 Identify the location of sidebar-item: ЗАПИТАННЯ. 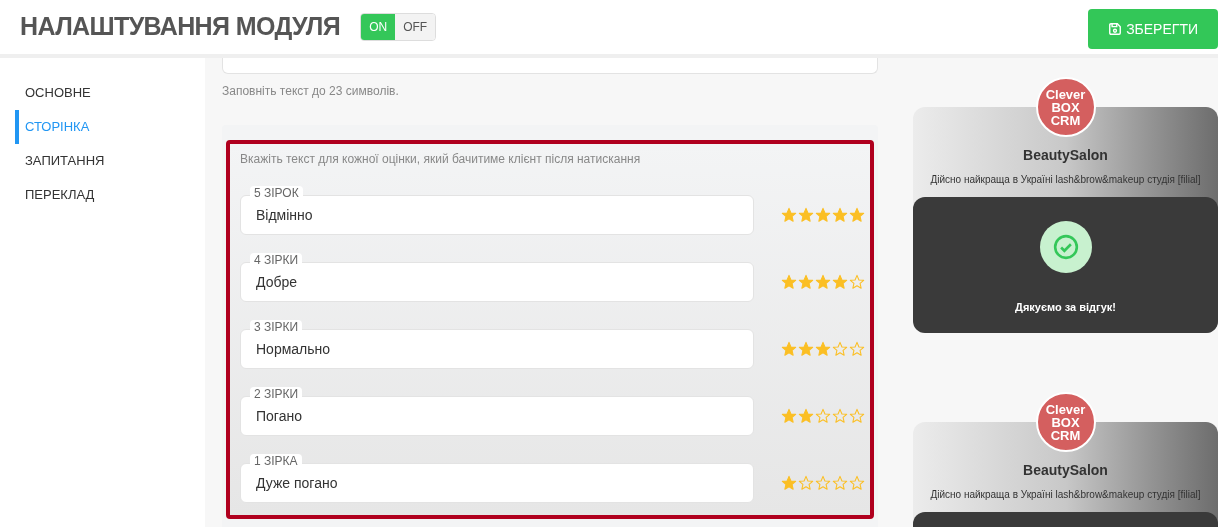
(102, 161).